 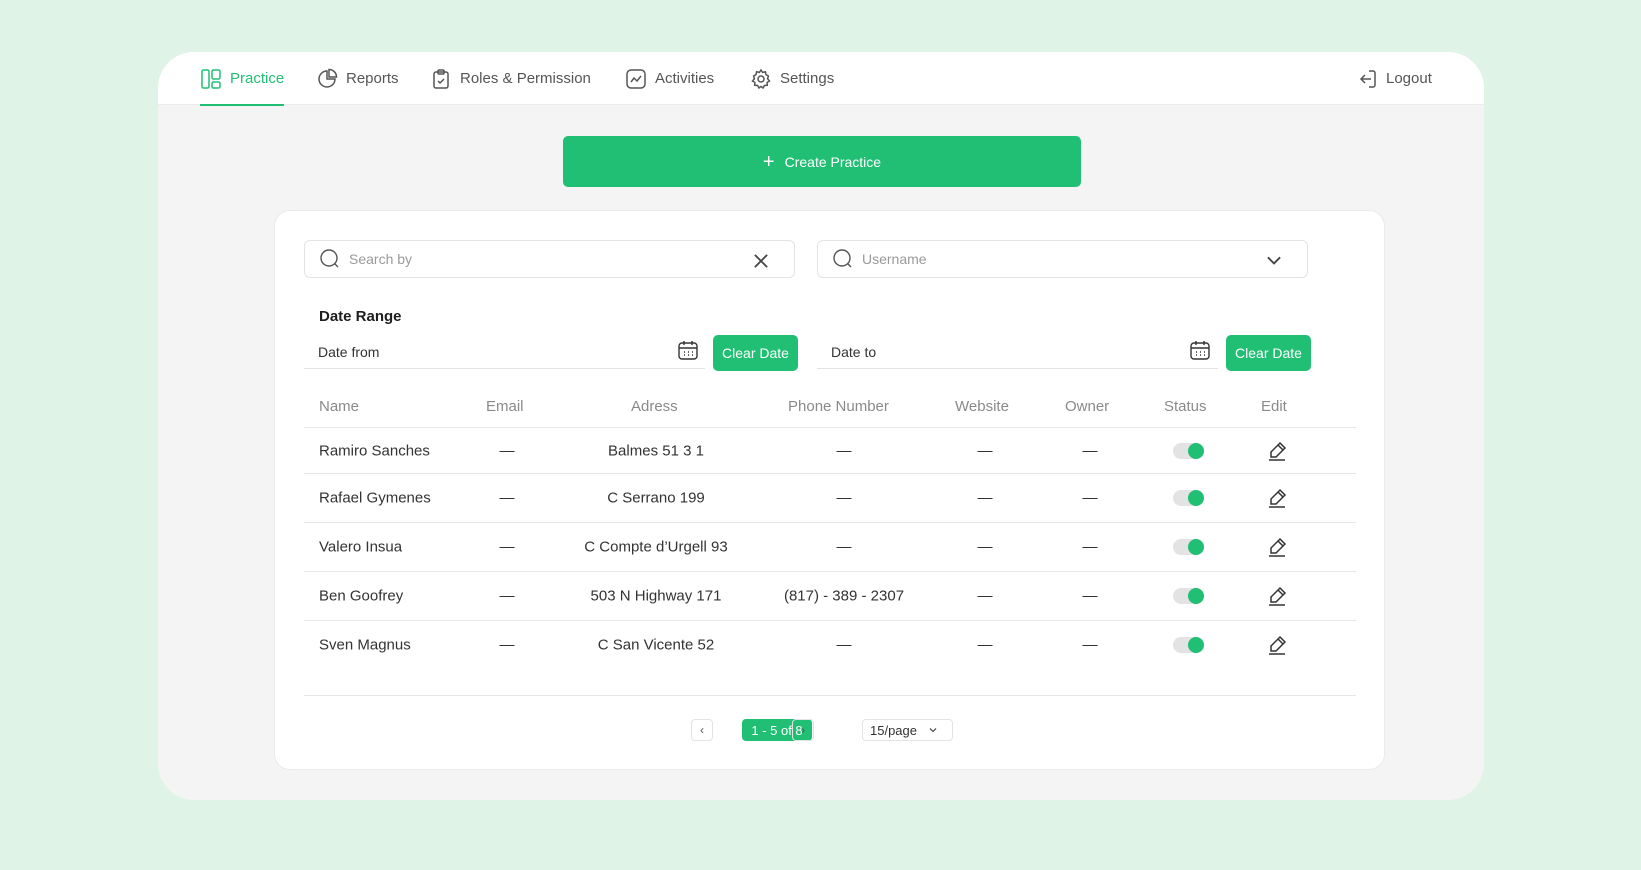 I want to click on cell-name: Ben Goofrey, so click(x=361, y=596).